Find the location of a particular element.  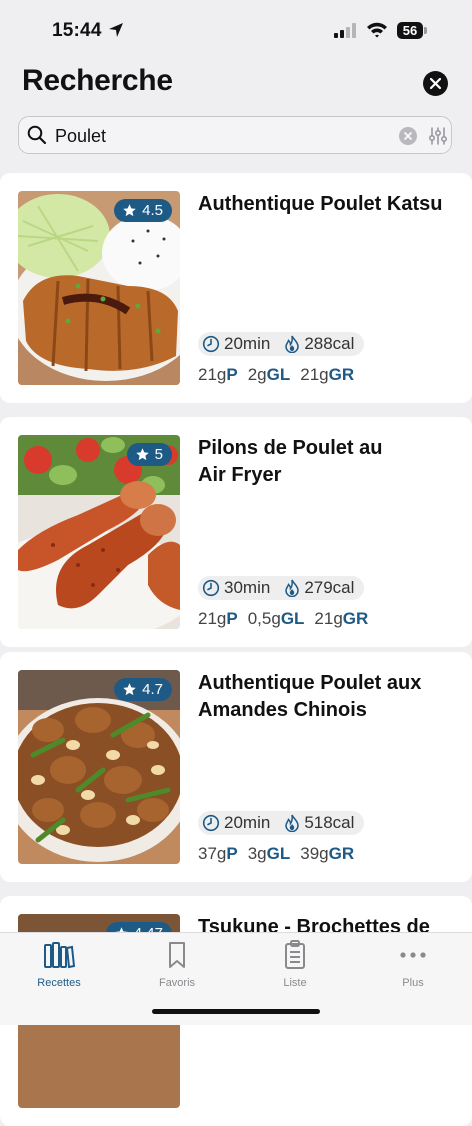

rating-badge: 4.7 is located at coordinates (143, 689).